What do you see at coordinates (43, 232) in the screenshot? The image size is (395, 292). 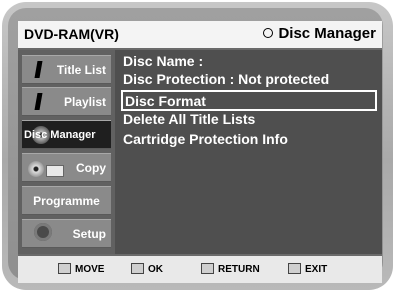 I see `gear-icon` at bounding box center [43, 232].